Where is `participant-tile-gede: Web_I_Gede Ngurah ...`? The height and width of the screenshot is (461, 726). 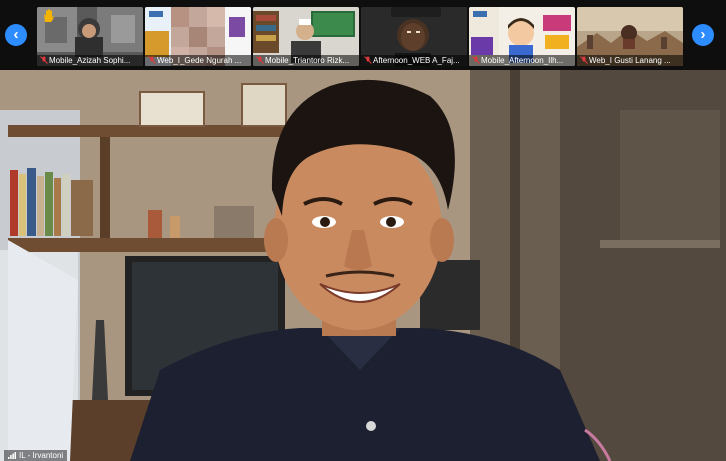 participant-tile-gede: Web_I_Gede Ngurah ... is located at coordinates (198, 36).